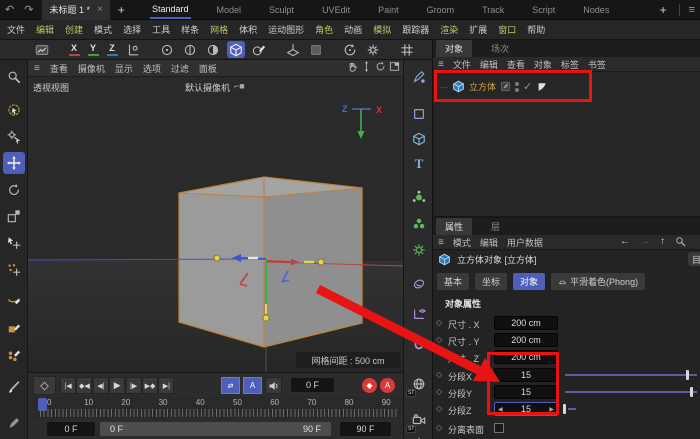  Describe the element at coordinates (286, 29) in the screenshot. I see `menu-mograph: 运动图形` at that location.